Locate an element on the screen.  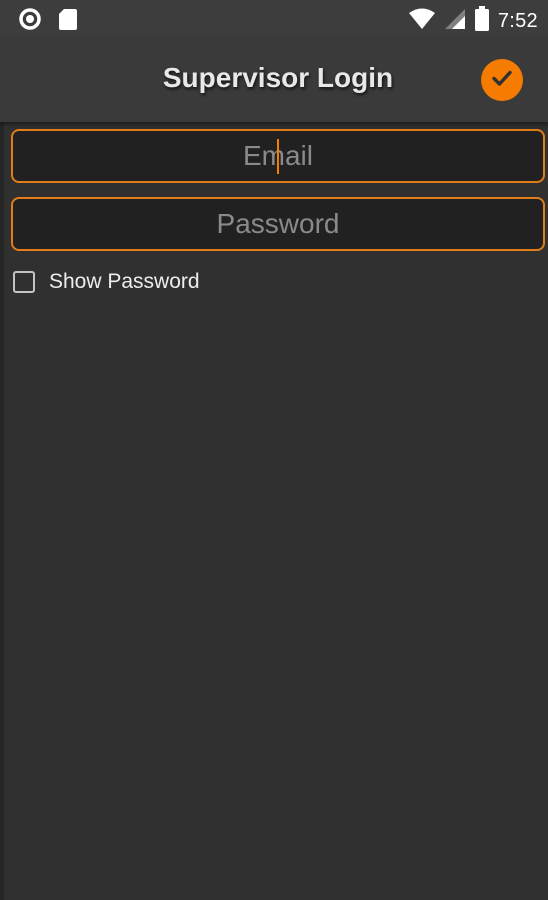
status-bar-left is located at coordinates (48, 21).